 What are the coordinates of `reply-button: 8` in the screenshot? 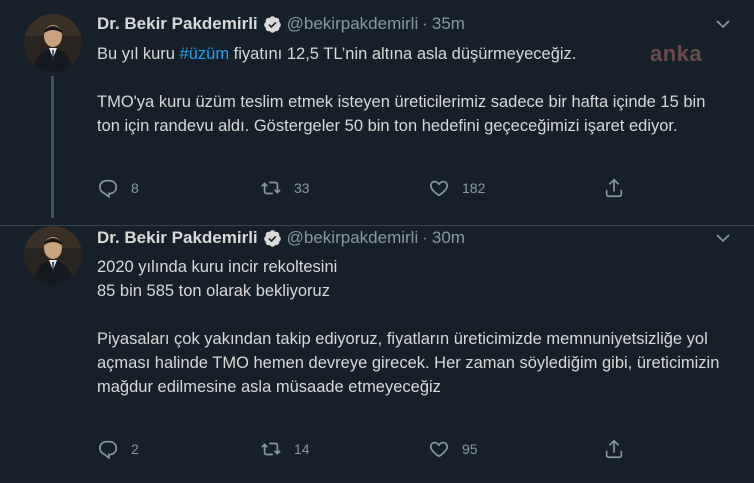 It's located at (118, 188).